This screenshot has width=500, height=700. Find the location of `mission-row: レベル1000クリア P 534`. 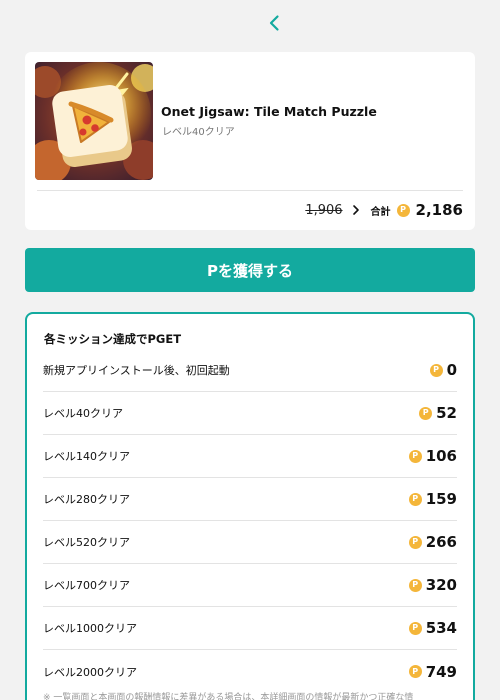

mission-row: レベル1000クリア P 534 is located at coordinates (250, 628).